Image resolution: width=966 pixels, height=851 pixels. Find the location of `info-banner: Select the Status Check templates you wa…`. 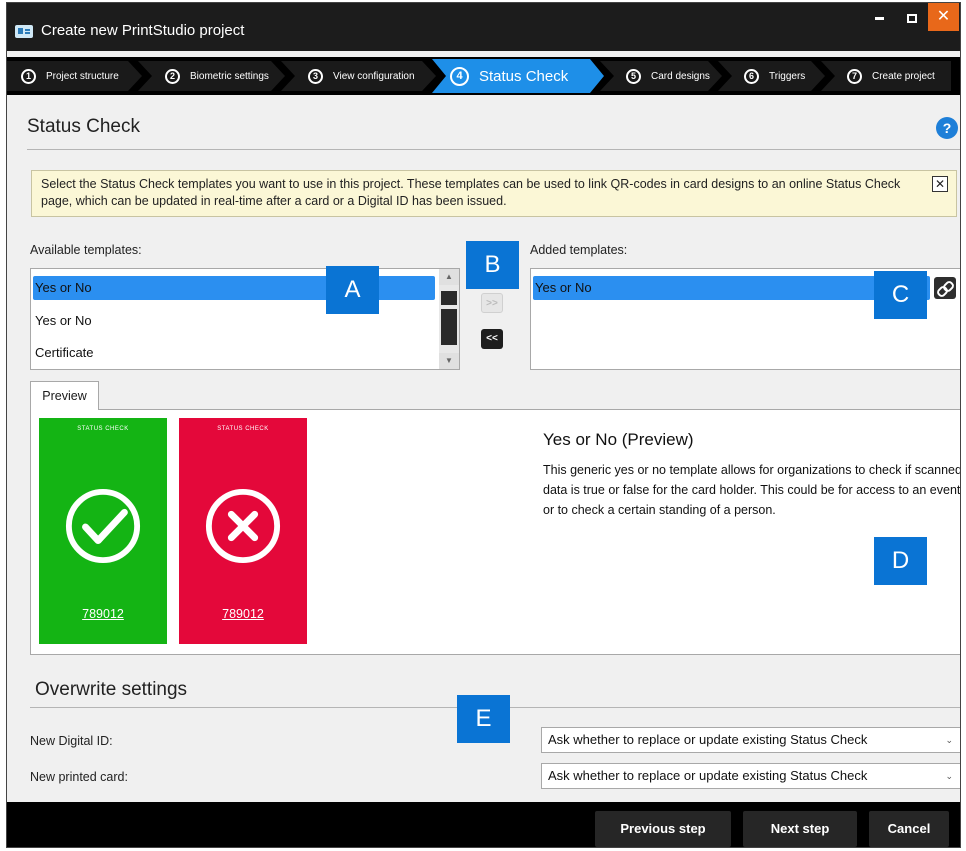

info-banner: Select the Status Check templates you wa… is located at coordinates (494, 193).